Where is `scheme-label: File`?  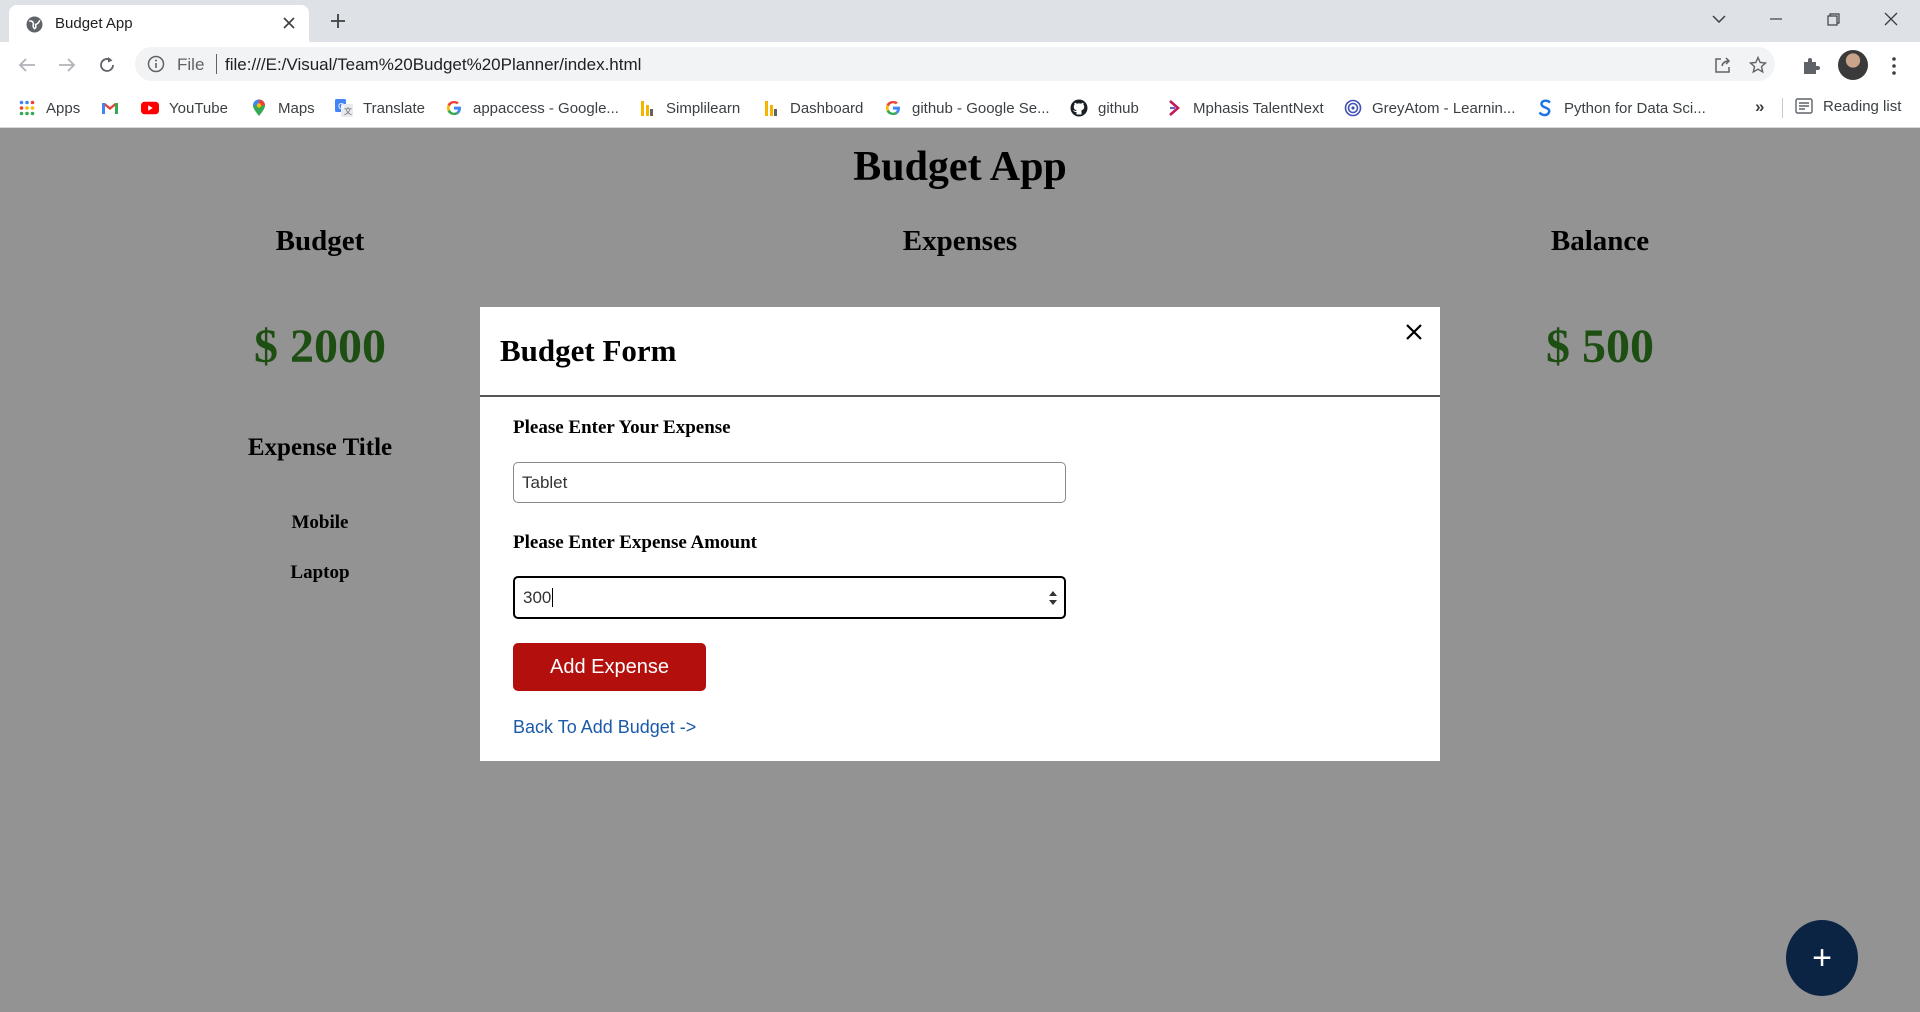 scheme-label: File is located at coordinates (191, 64).